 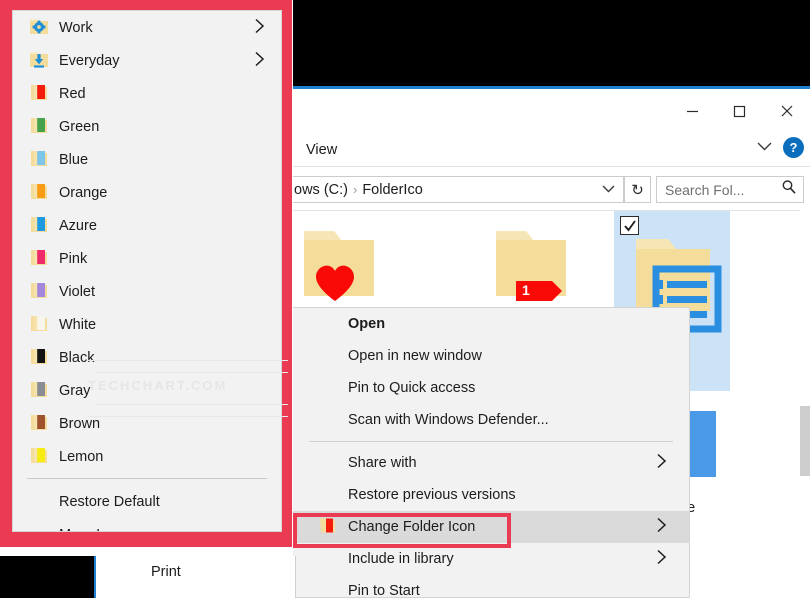 What do you see at coordinates (89, 60) in the screenshot?
I see `submenu-item-label: Everyday` at bounding box center [89, 60].